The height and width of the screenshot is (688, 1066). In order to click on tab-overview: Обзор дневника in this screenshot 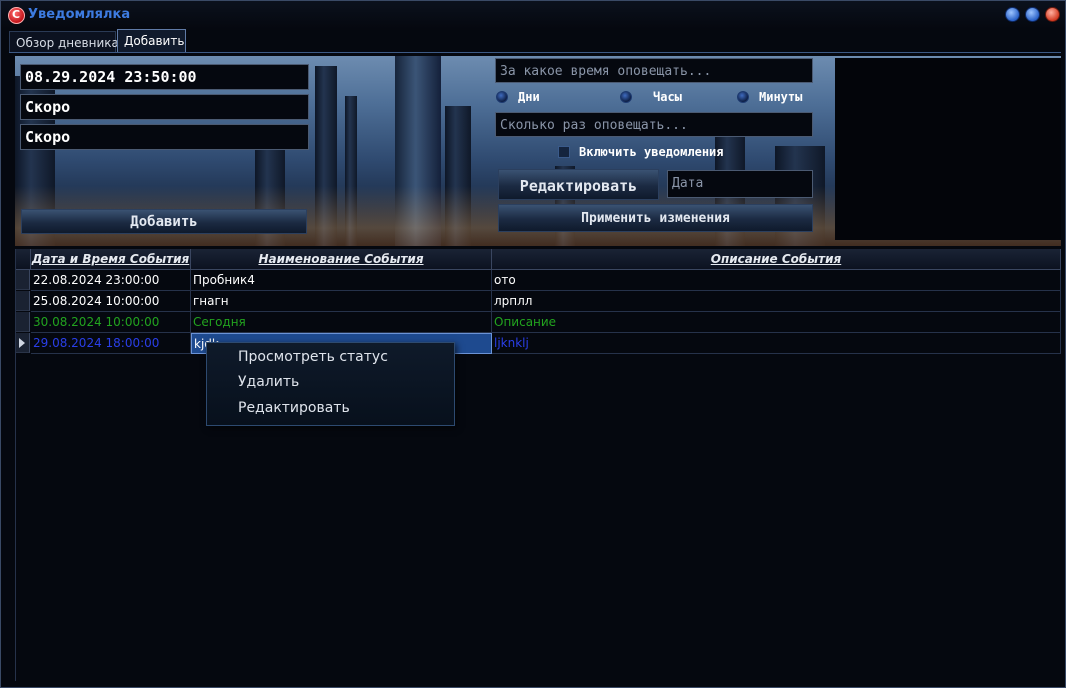, I will do `click(64, 42)`.